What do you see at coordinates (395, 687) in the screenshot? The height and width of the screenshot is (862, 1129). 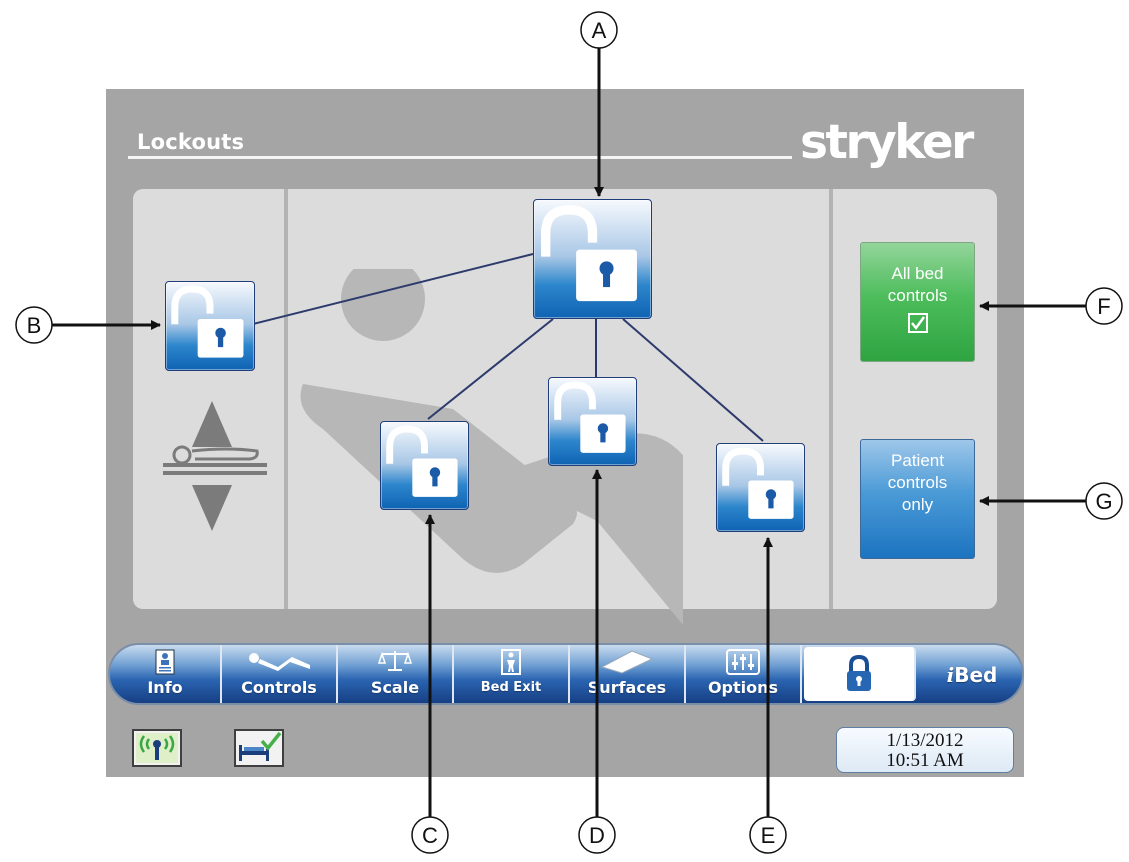 I see `tab-scale-label: Scale` at bounding box center [395, 687].